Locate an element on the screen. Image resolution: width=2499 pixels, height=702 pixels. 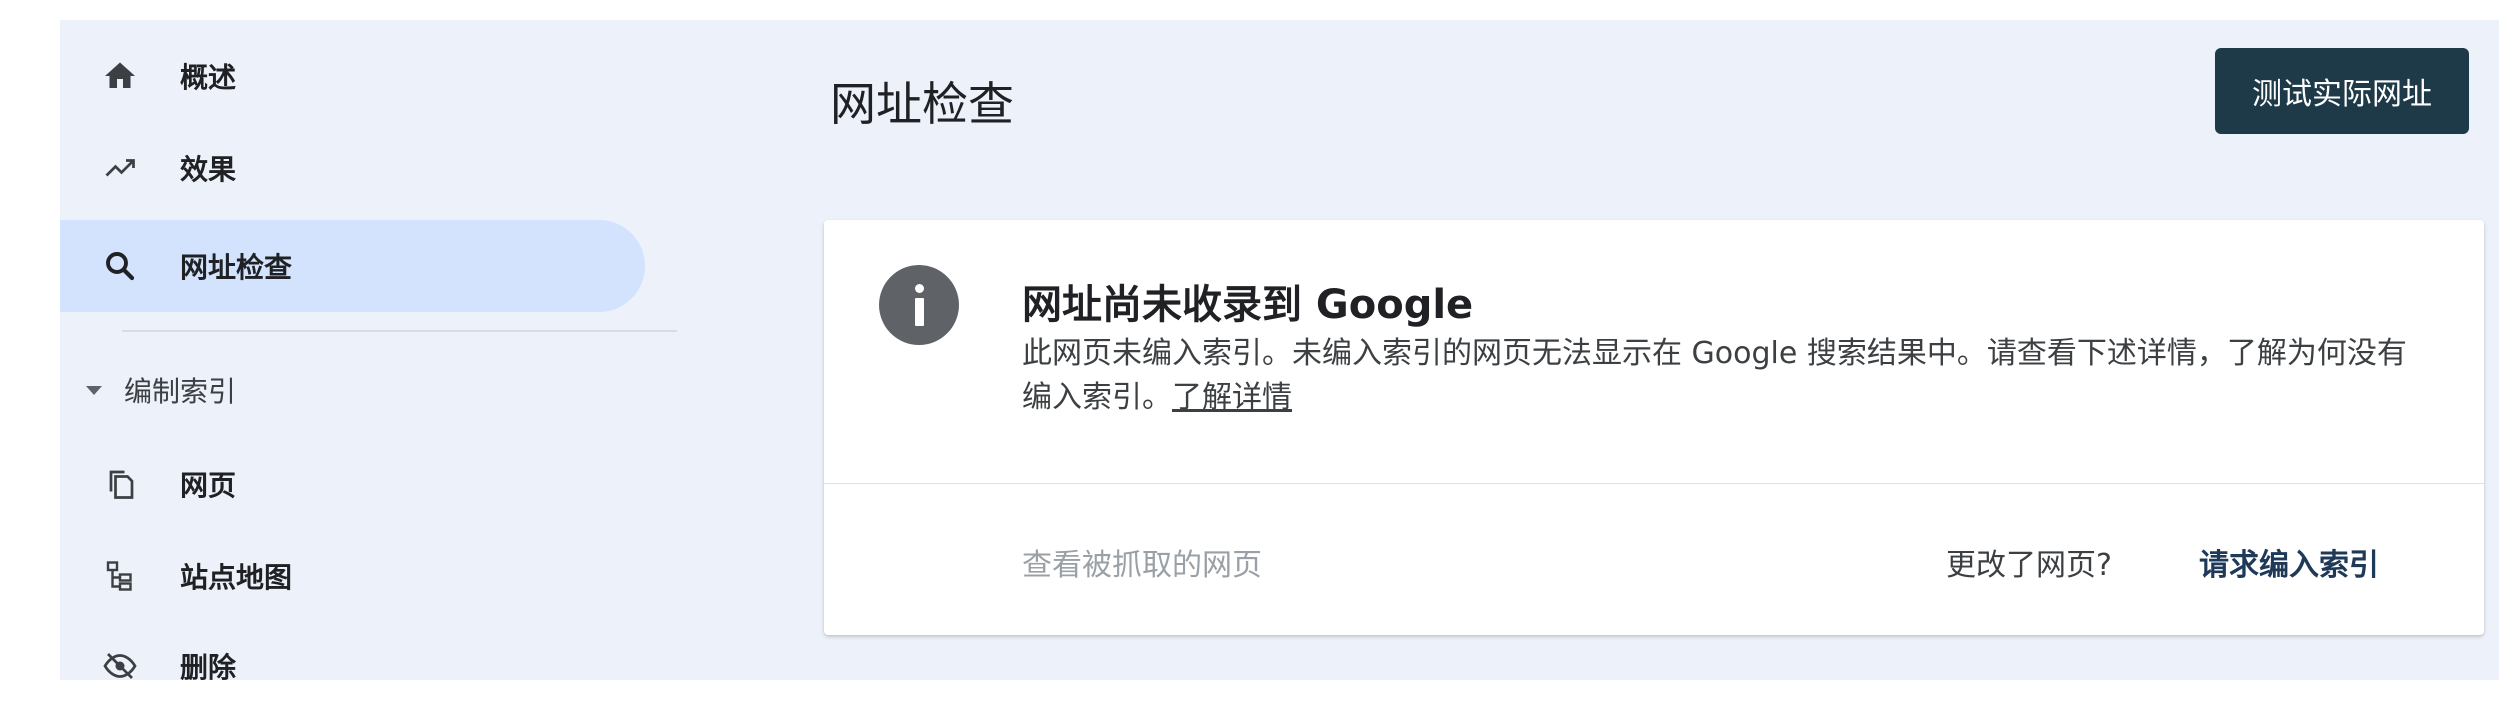
sidebar-item-sitemaps: 站点地图 is located at coordinates (352, 576).